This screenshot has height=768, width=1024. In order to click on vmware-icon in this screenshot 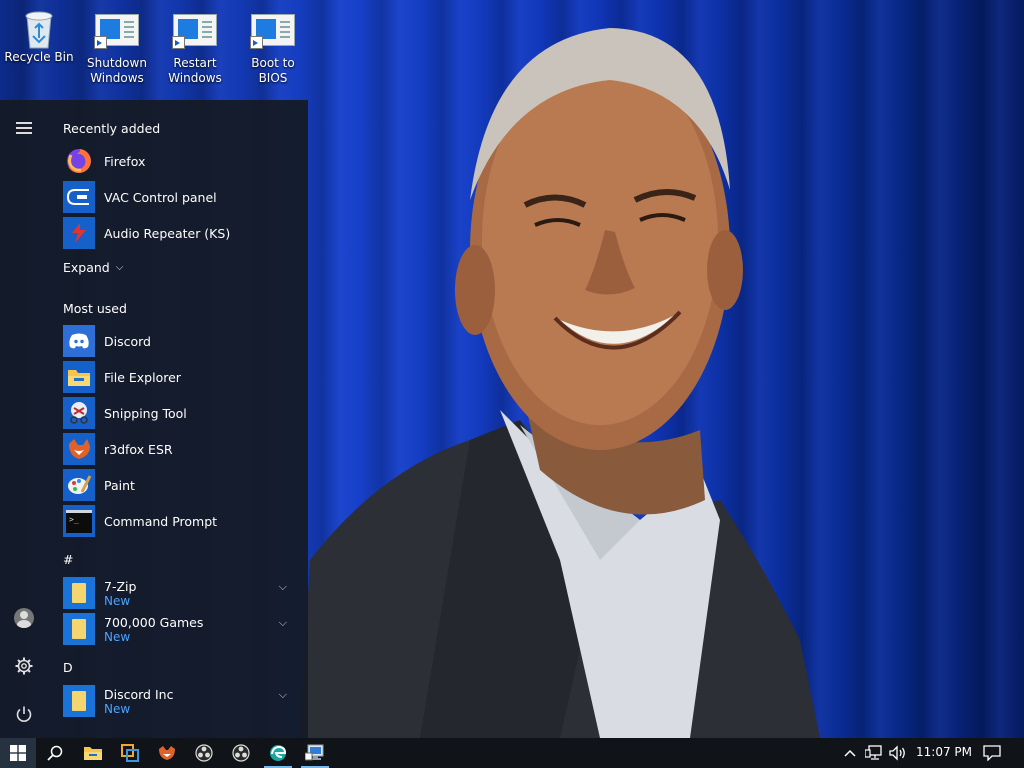, I will do `click(130, 753)`.